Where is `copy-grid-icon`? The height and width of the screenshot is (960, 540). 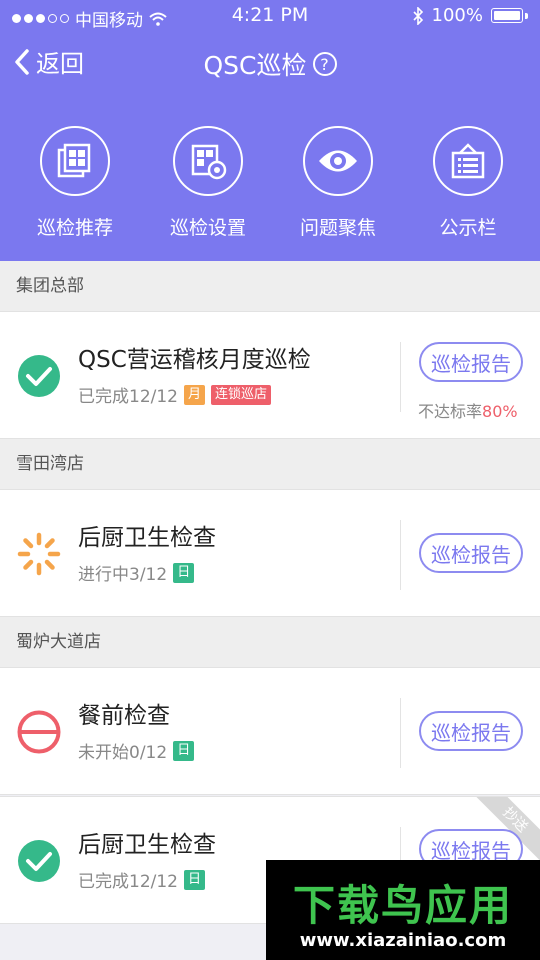
copy-grid-icon is located at coordinates (75, 161).